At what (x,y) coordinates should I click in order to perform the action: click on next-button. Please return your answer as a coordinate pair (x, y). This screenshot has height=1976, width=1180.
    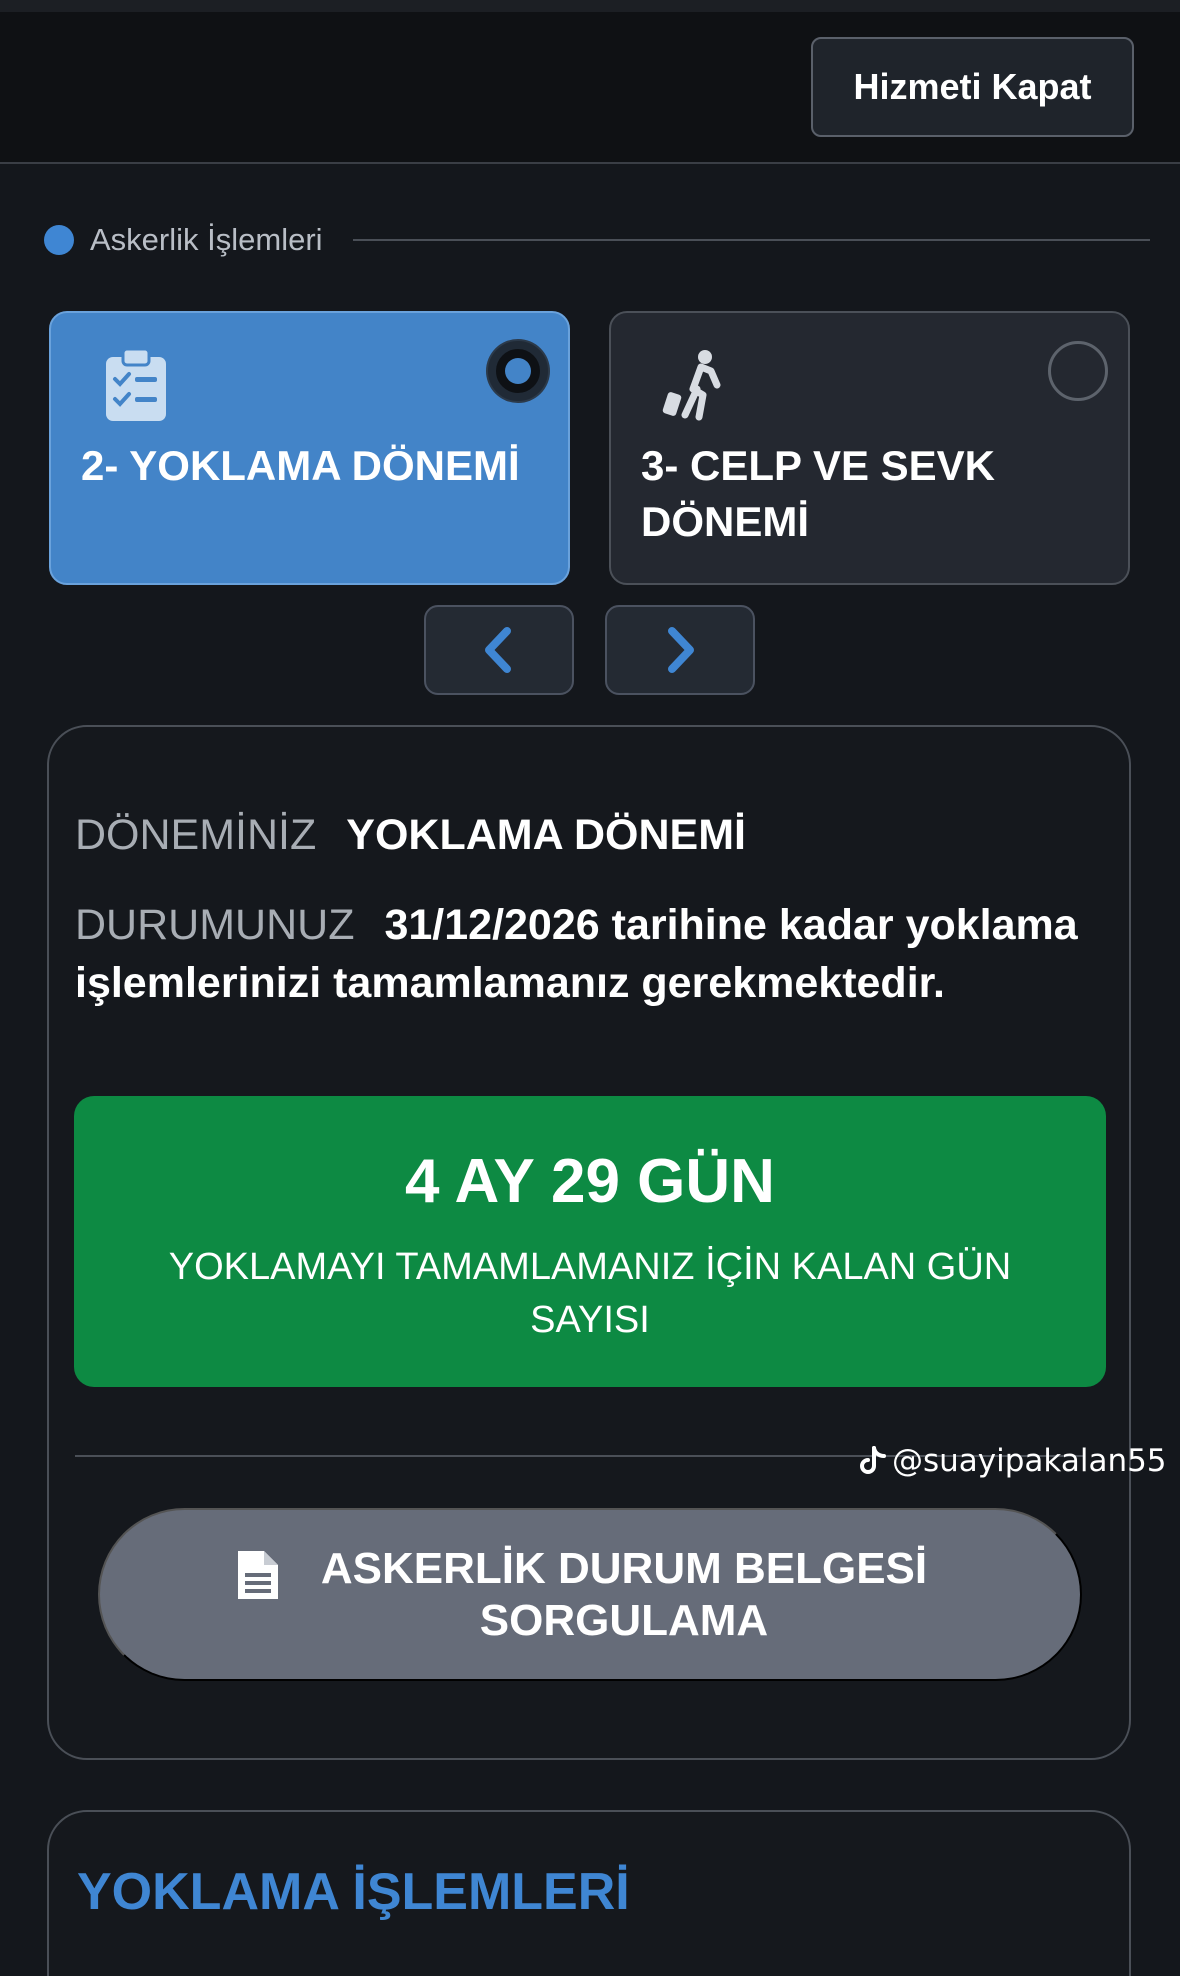
    Looking at the image, I should click on (680, 650).